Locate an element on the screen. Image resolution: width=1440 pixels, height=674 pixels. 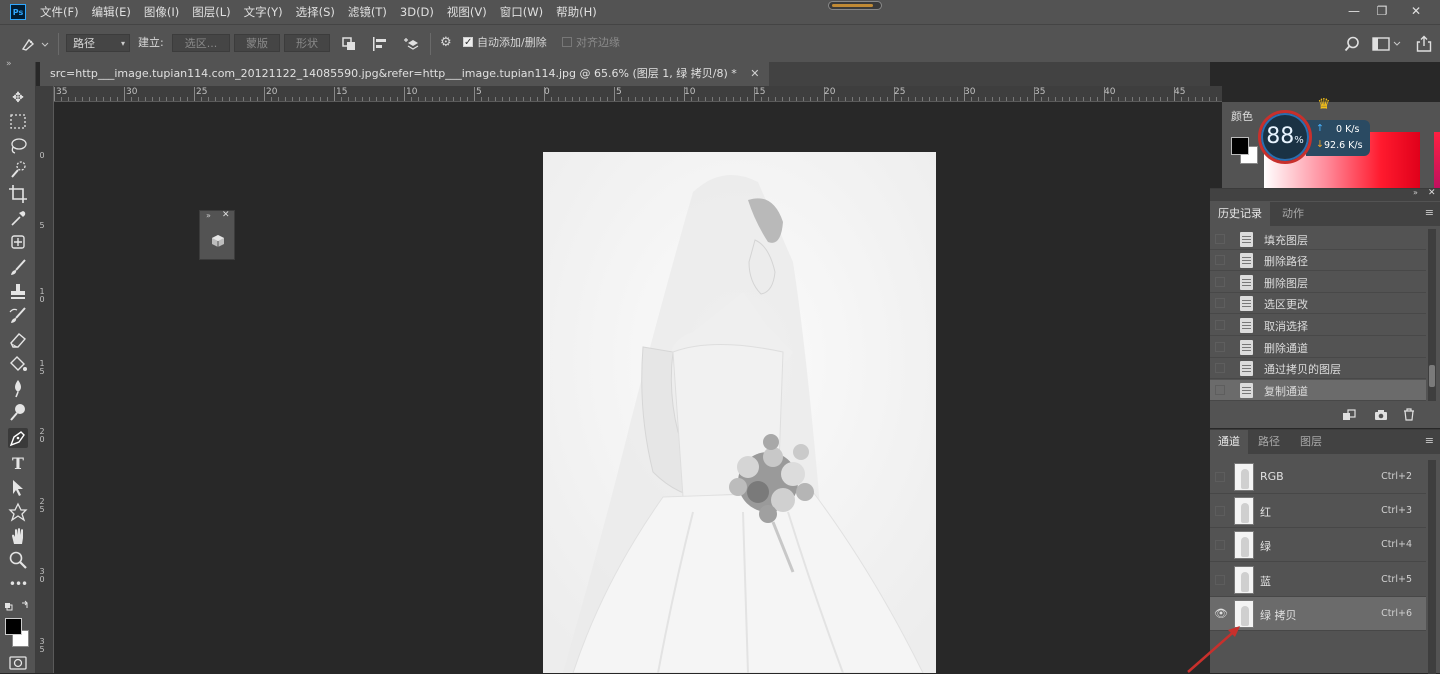
eye-icon: 👁 is located at coordinates (1221, 614).